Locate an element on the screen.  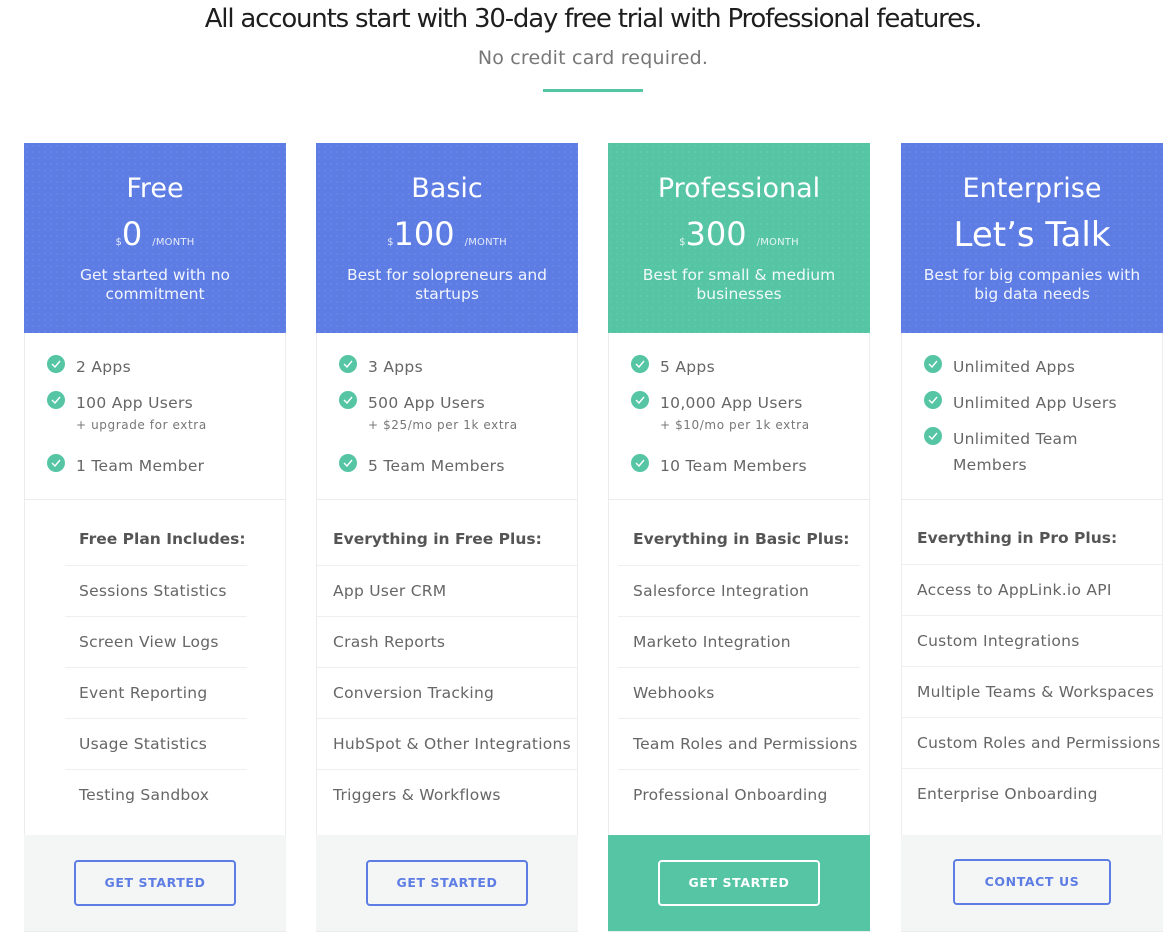
feature-item: Custom Roles and Permissions is located at coordinates (1032, 742).